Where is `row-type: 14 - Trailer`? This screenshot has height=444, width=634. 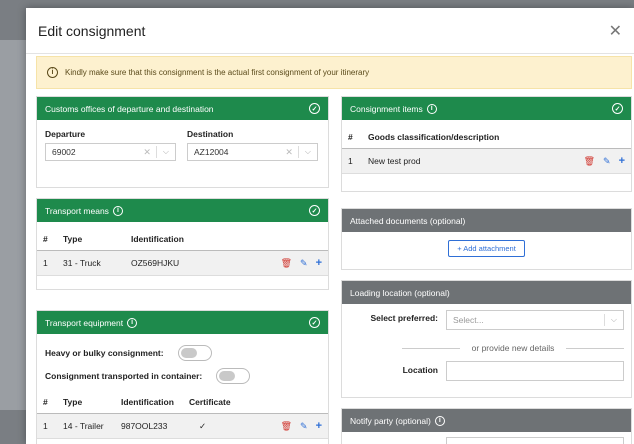 row-type: 14 - Trailer is located at coordinates (86, 426).